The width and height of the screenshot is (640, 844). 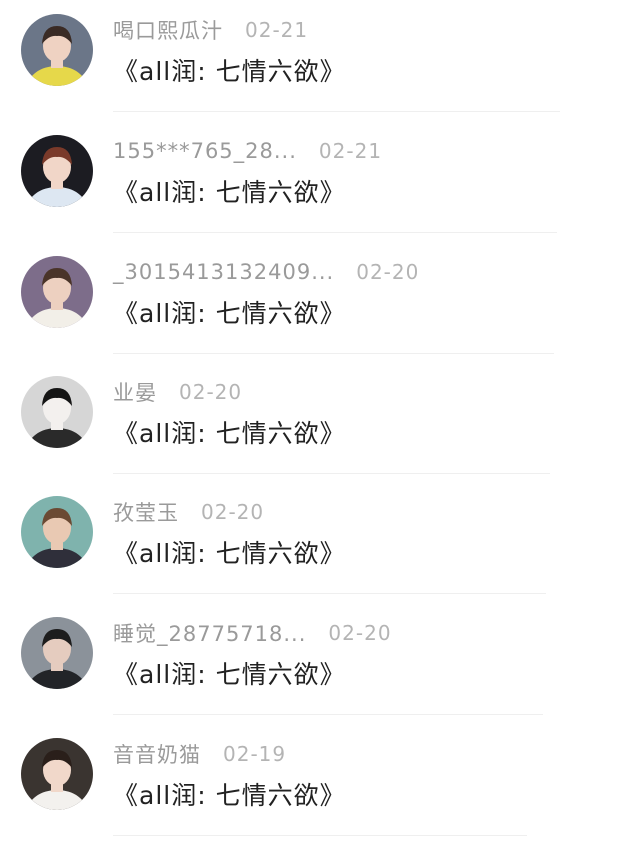 I want to click on username: 音音奶猫, so click(x=157, y=754).